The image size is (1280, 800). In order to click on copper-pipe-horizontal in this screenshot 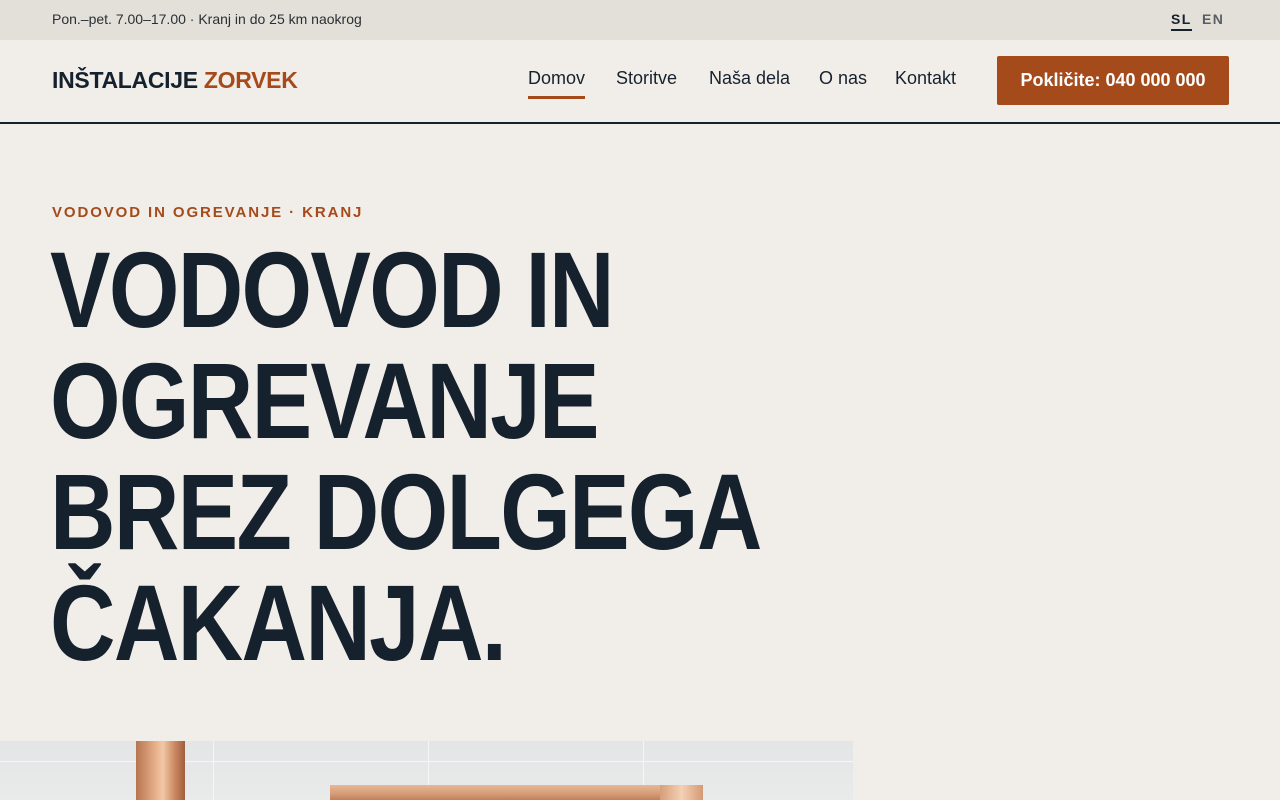, I will do `click(516, 792)`.